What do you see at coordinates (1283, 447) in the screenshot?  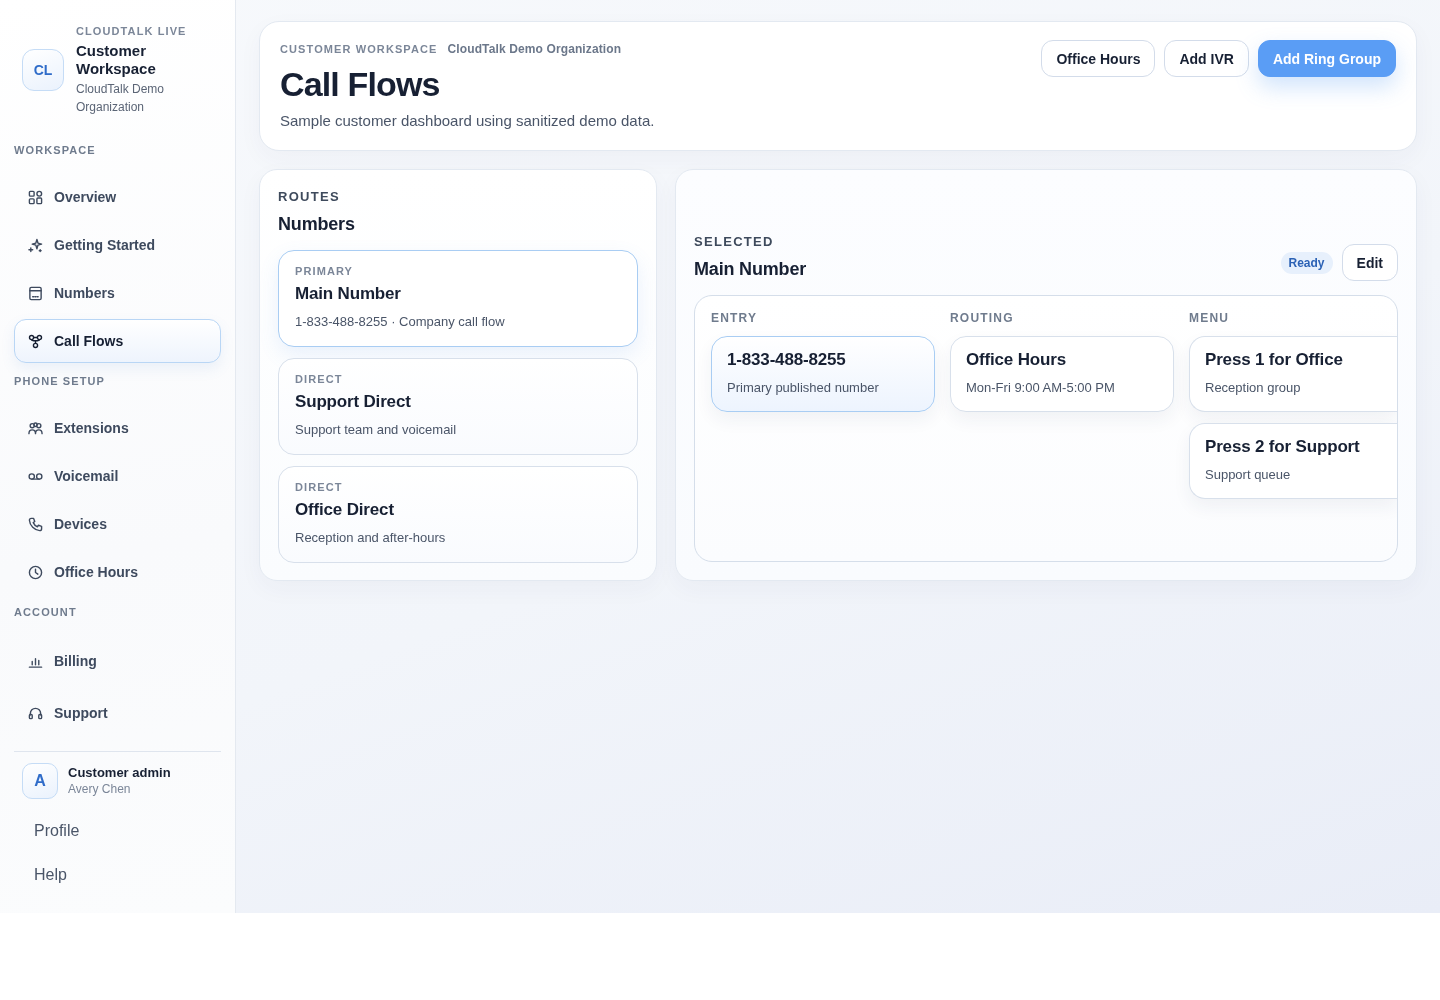 I see `node-title: Press 2 for Support` at bounding box center [1283, 447].